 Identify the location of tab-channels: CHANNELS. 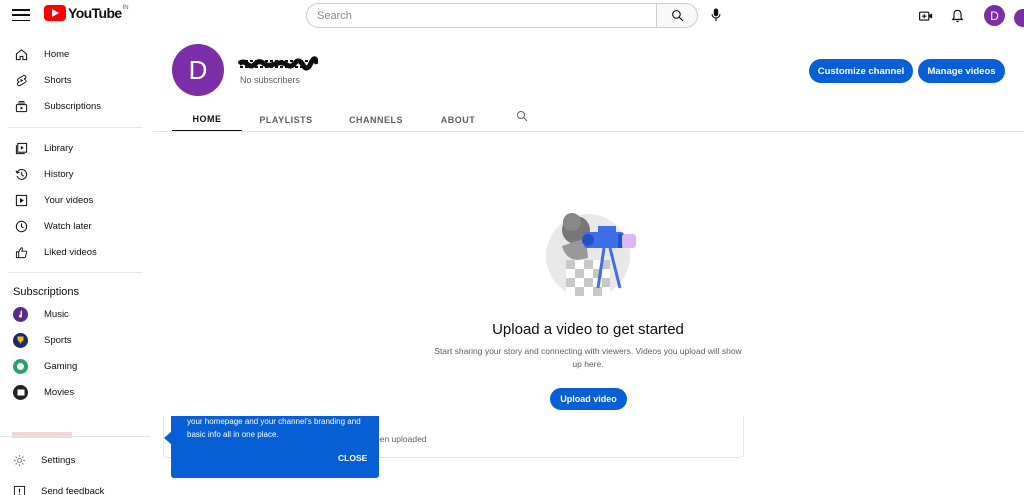
(376, 120).